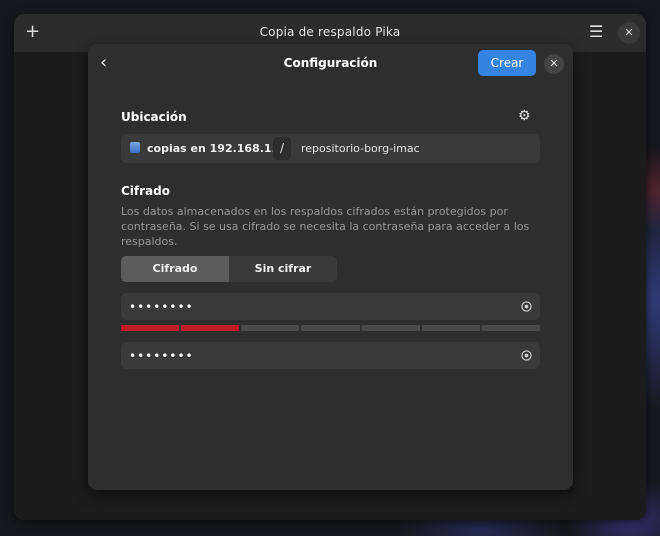 The image size is (660, 536). What do you see at coordinates (319, 306) in the screenshot?
I see `password-input` at bounding box center [319, 306].